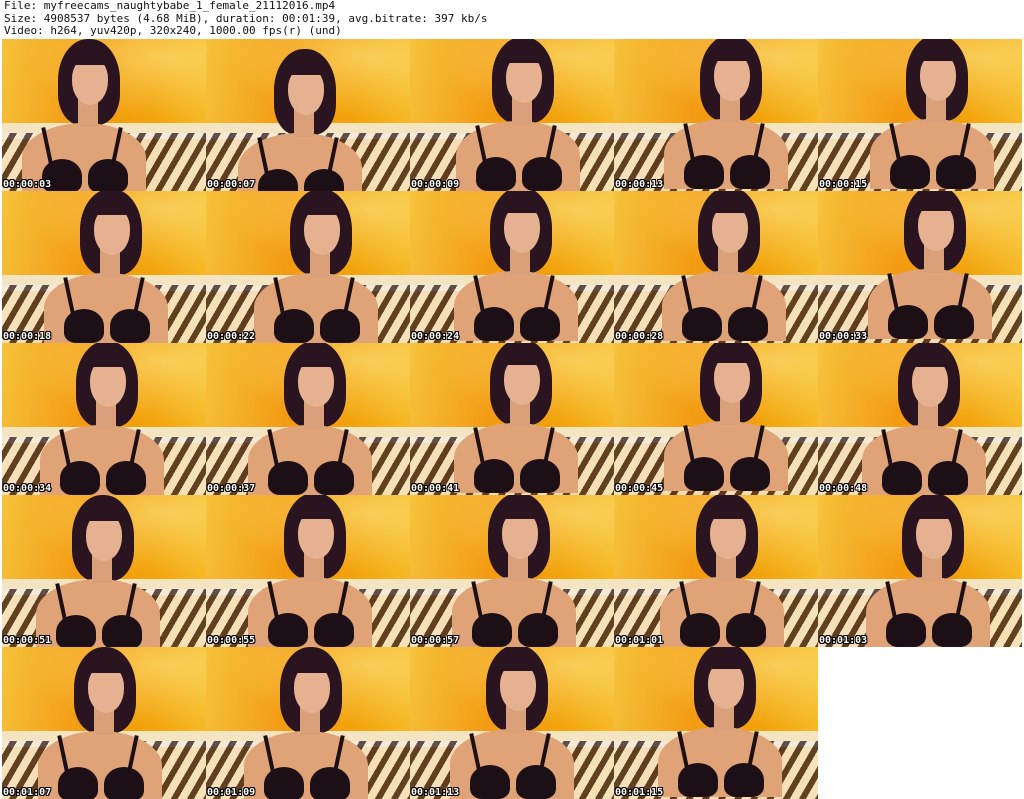  Describe the element at coordinates (104, 723) in the screenshot. I see `video-thumbnail: 00:01:07` at that location.